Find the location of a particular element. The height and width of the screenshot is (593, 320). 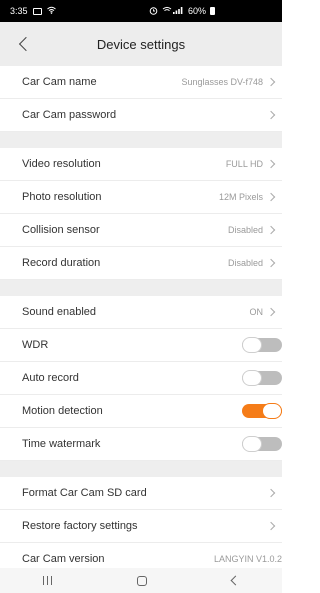

setting-row-format-sd-card: Format Car Cam SD card is located at coordinates (141, 493).